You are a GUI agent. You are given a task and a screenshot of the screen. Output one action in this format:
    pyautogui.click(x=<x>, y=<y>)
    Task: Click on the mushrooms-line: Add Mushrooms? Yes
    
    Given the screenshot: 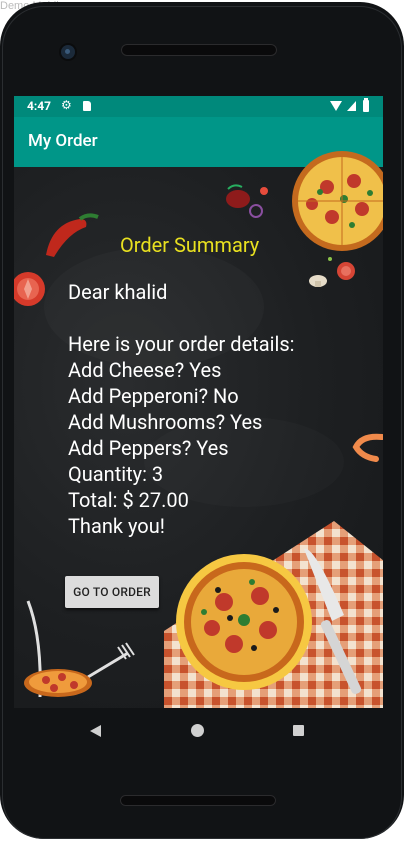 What is the action you would take?
    pyautogui.click(x=165, y=422)
    